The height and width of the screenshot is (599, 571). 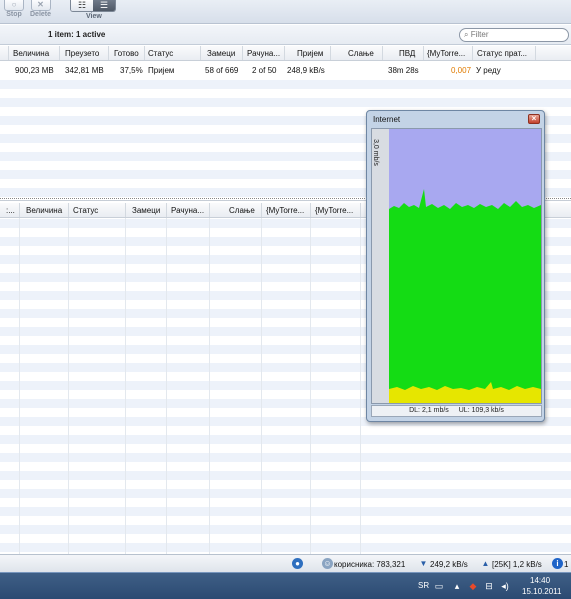 I want to click on stop-label: Stop, so click(x=14, y=14).